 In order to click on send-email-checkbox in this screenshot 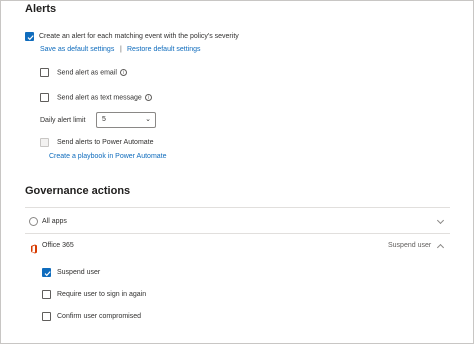, I will do `click(44, 72)`.